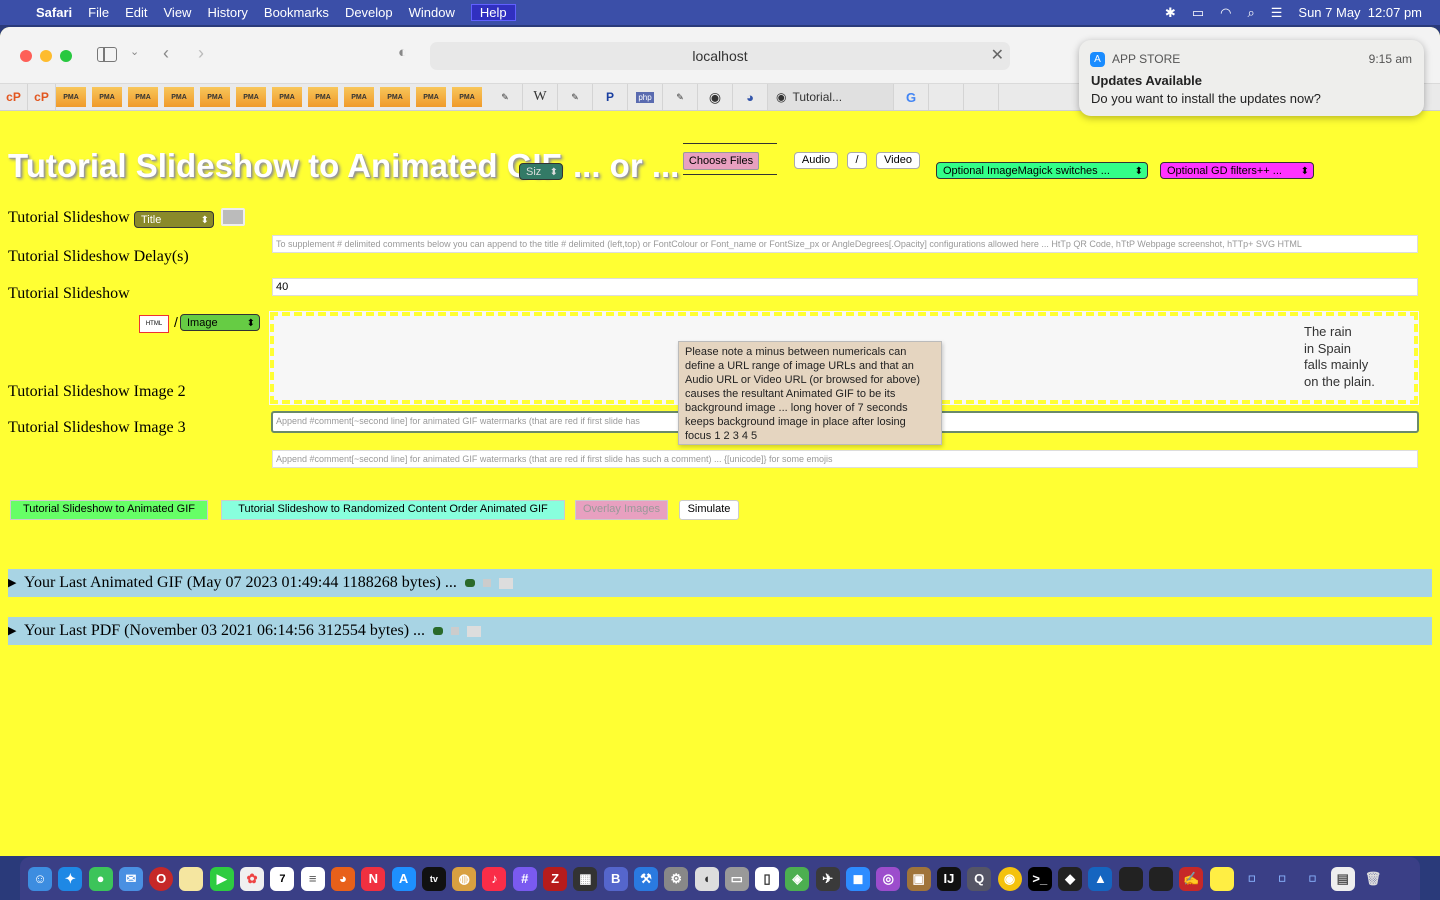 This screenshot has height=900, width=1440. I want to click on reminders-icon: ≡, so click(312, 878).